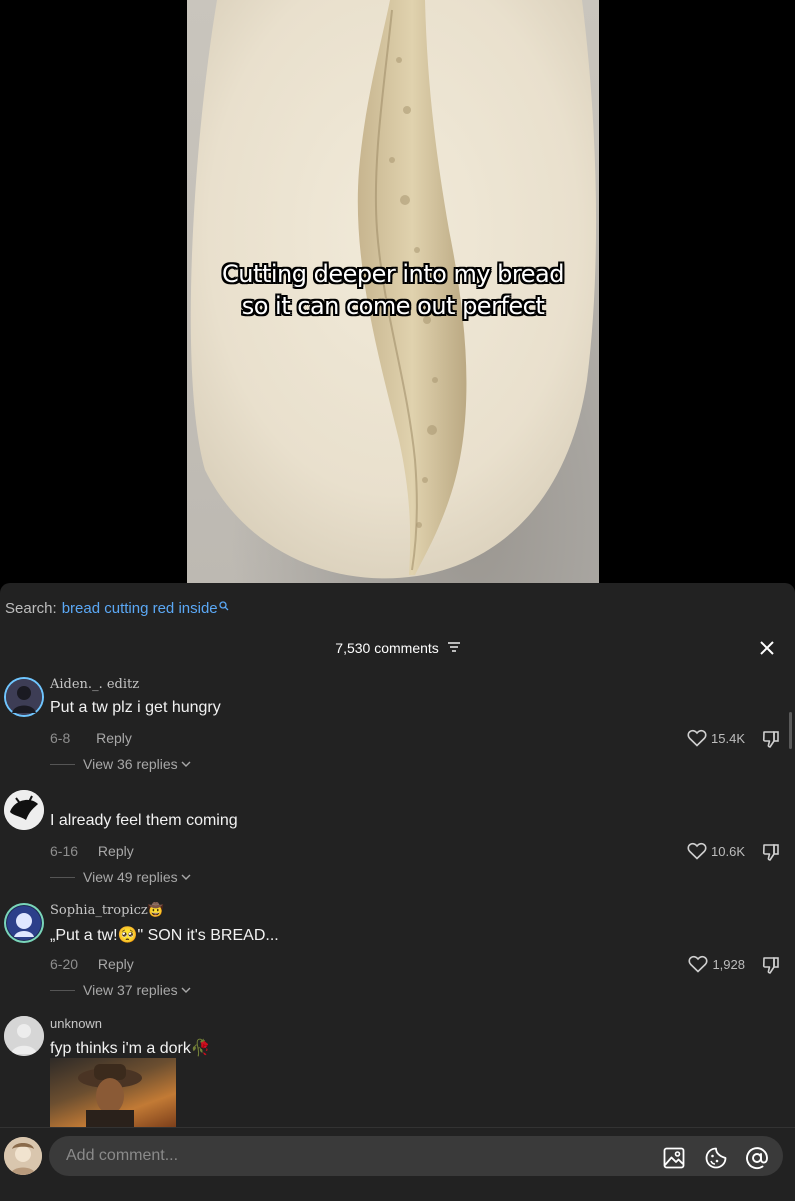 This screenshot has height=1201, width=795. I want to click on at-icon, so click(757, 1158).